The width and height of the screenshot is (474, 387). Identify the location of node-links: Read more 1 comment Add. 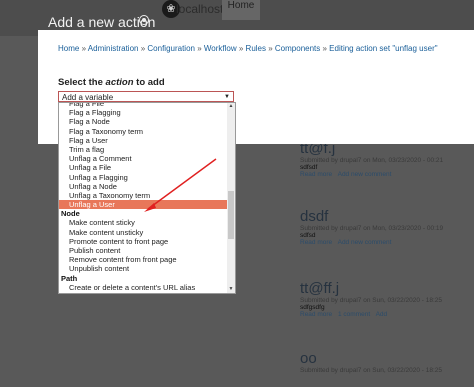
(371, 314).